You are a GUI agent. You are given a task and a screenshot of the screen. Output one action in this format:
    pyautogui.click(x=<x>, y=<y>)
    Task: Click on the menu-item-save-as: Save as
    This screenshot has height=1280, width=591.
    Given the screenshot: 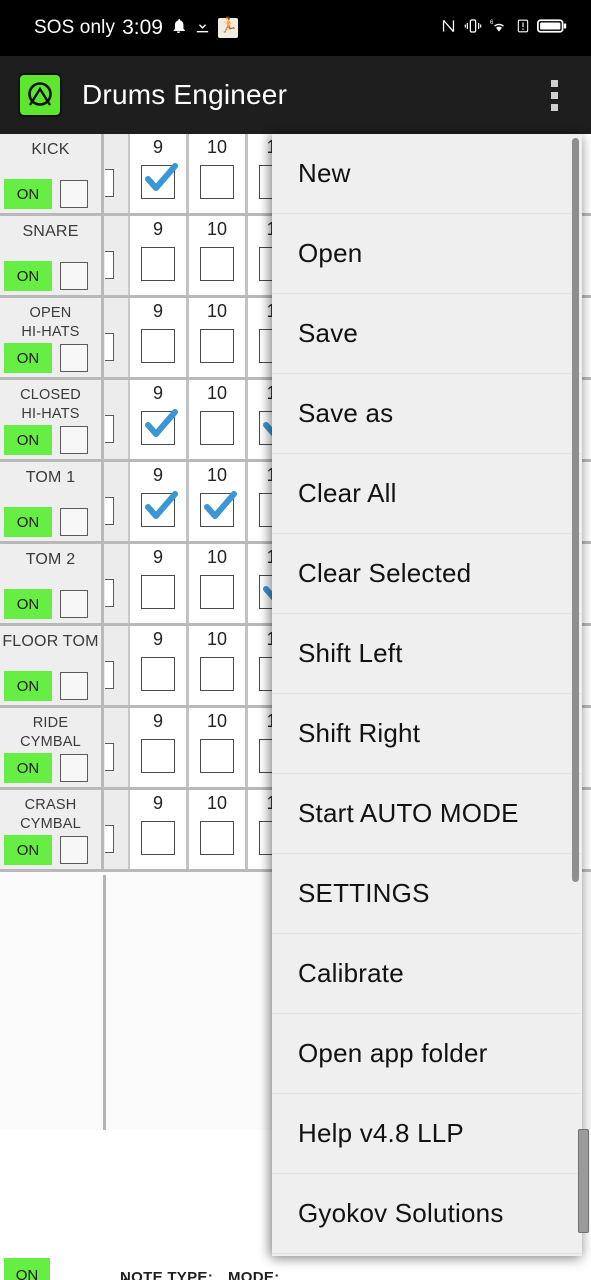 What is the action you would take?
    pyautogui.click(x=427, y=414)
    